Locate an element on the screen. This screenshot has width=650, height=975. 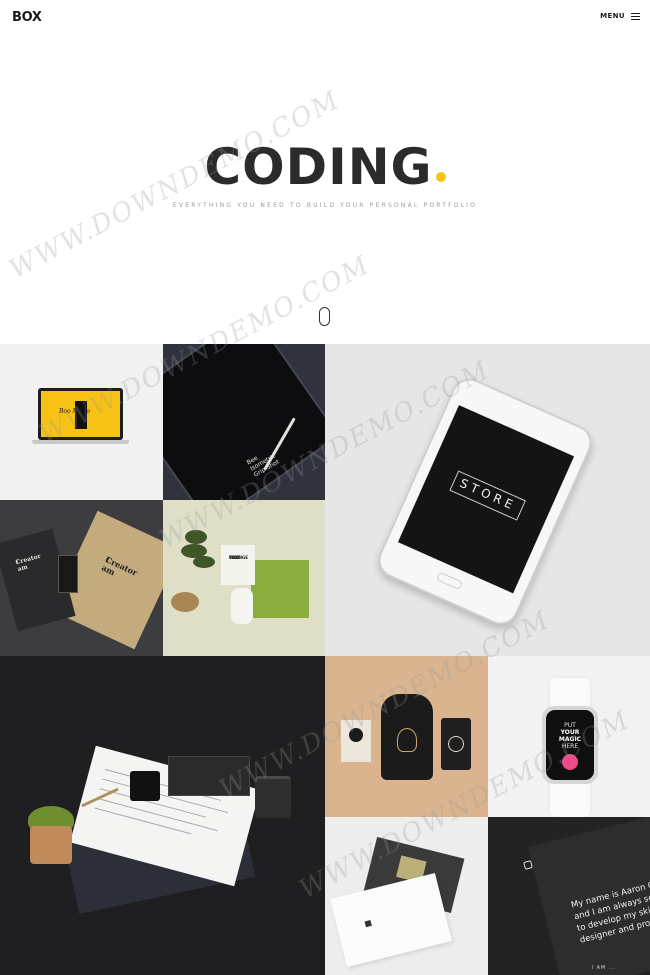
hero-title: CODING is located at coordinates (325, 167).